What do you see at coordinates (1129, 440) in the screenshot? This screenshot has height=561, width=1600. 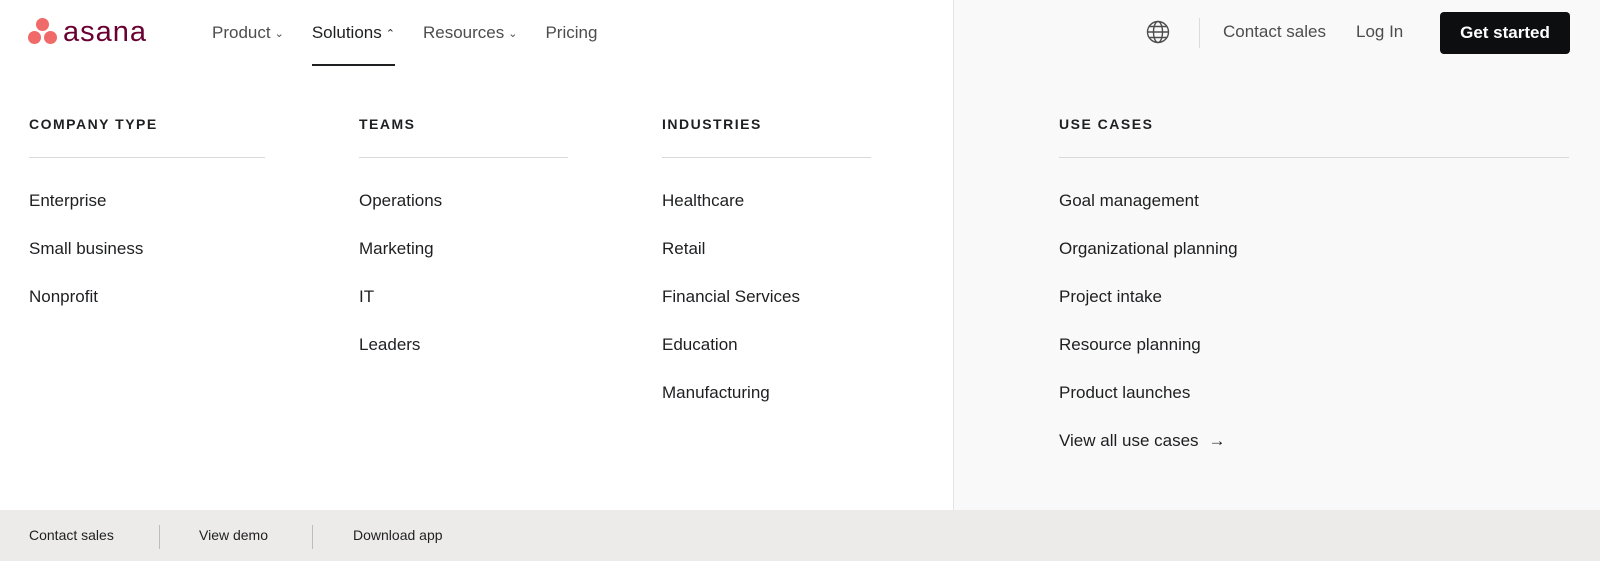 I see `view-all-label: View all use cases` at bounding box center [1129, 440].